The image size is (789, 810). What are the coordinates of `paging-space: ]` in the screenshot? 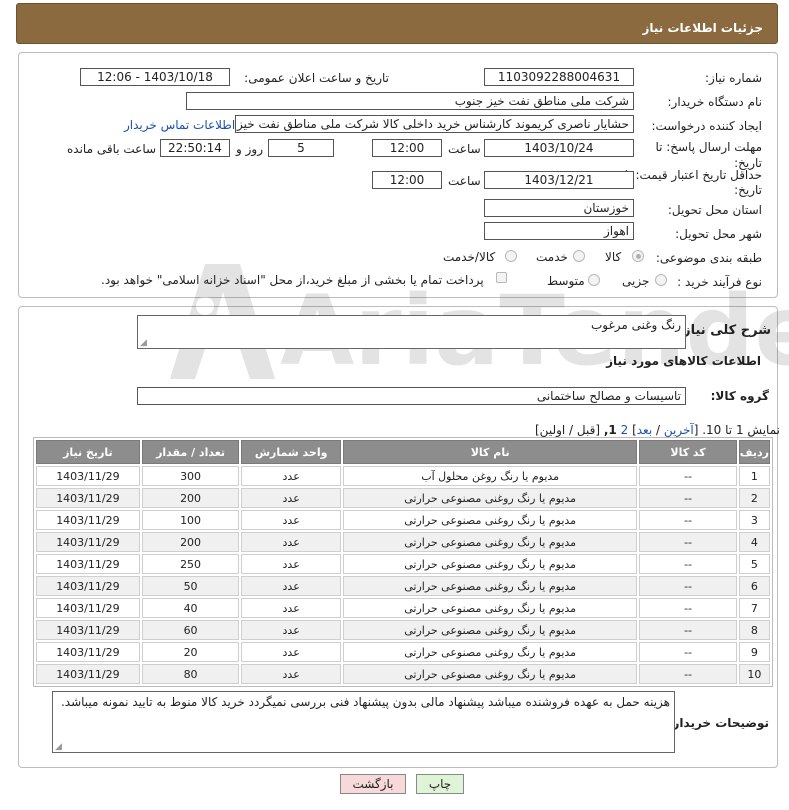 It's located at (632, 430).